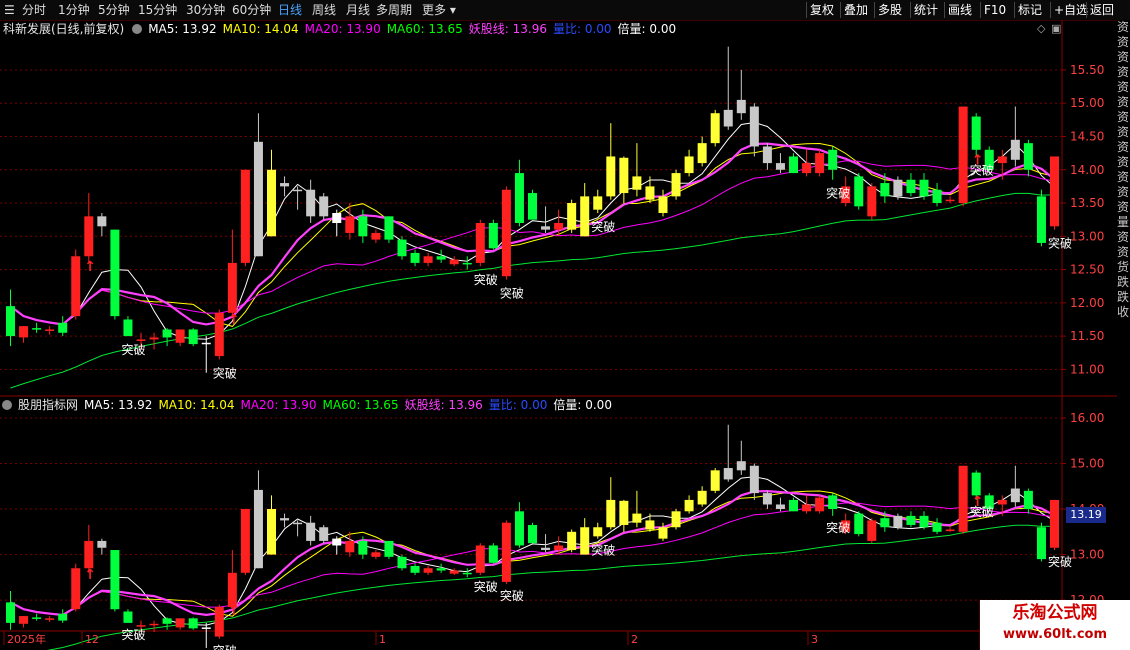  What do you see at coordinates (260, 29) in the screenshot?
I see `indicator-label-1: MA10: 14.04` at bounding box center [260, 29].